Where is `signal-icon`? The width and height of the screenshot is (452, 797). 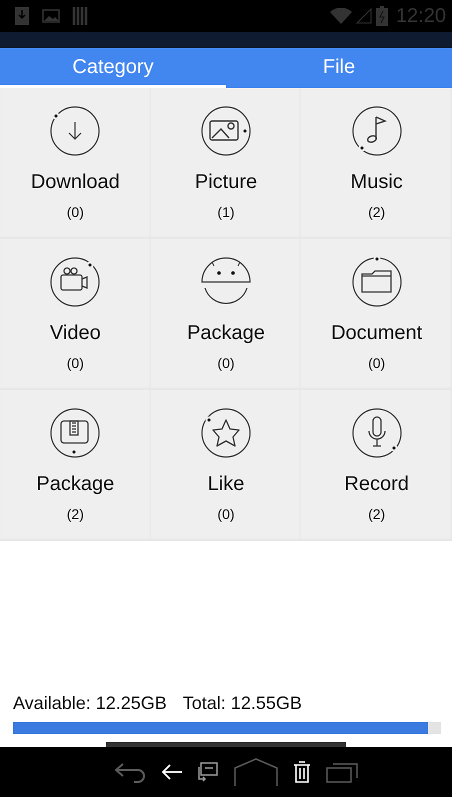
signal-icon is located at coordinates (364, 16).